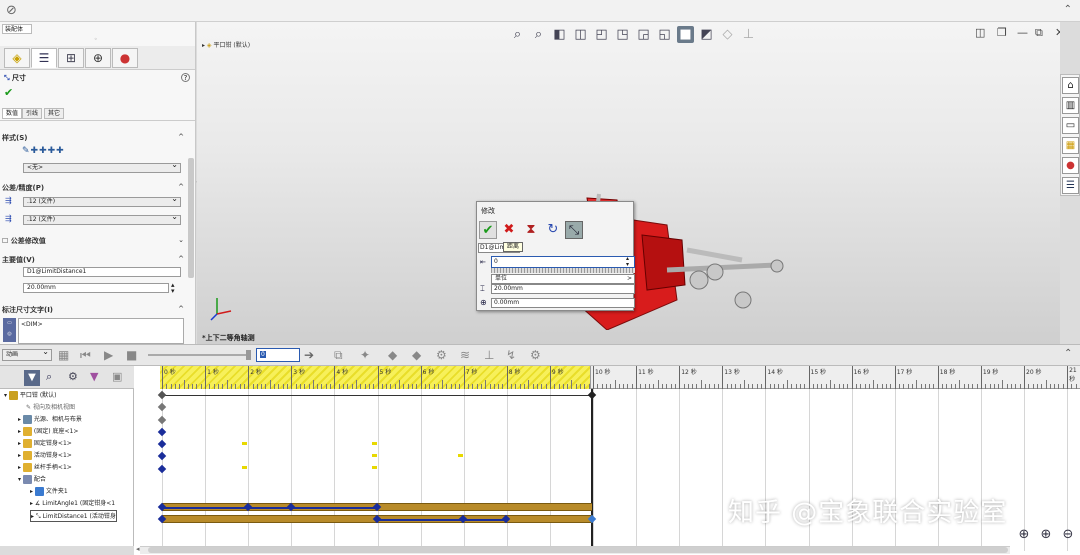 Image resolution: width=1080 pixels, height=555 pixels. What do you see at coordinates (706, 34) in the screenshot?
I see `edit-appearance-icon: ◩` at bounding box center [706, 34].